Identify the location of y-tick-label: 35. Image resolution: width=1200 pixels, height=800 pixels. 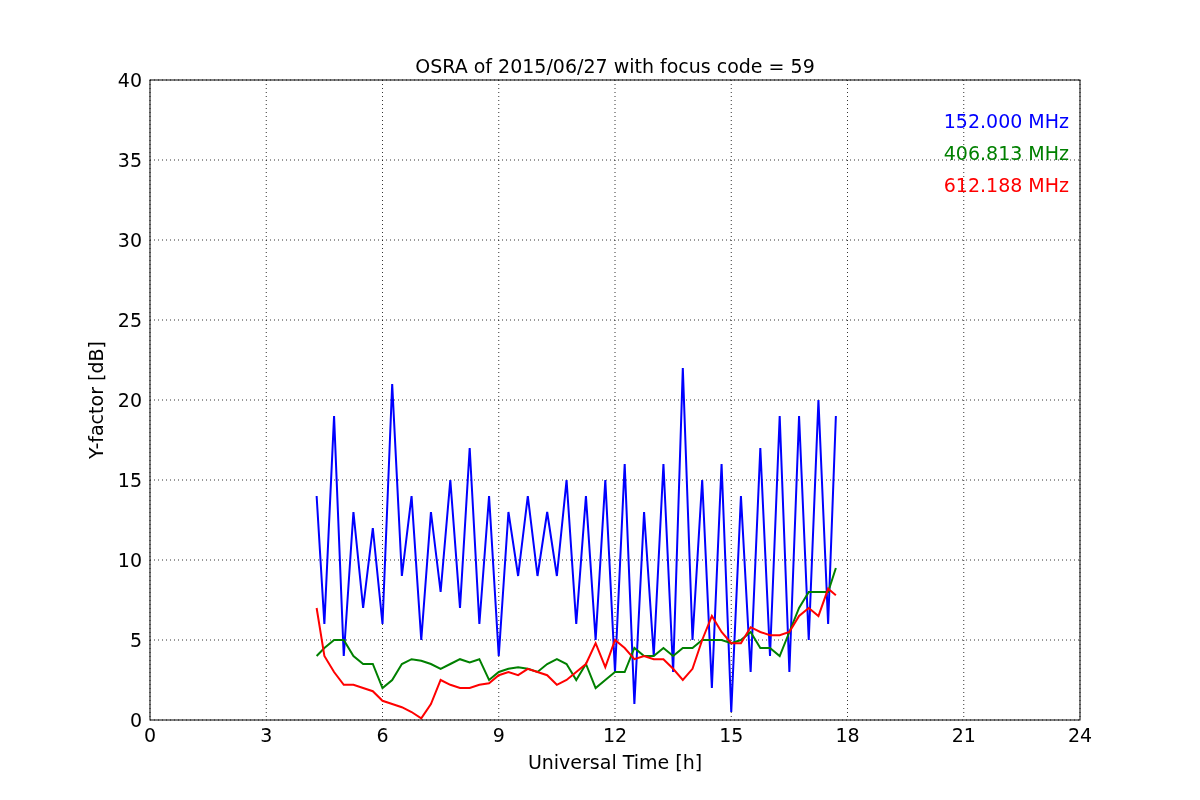
(129, 160).